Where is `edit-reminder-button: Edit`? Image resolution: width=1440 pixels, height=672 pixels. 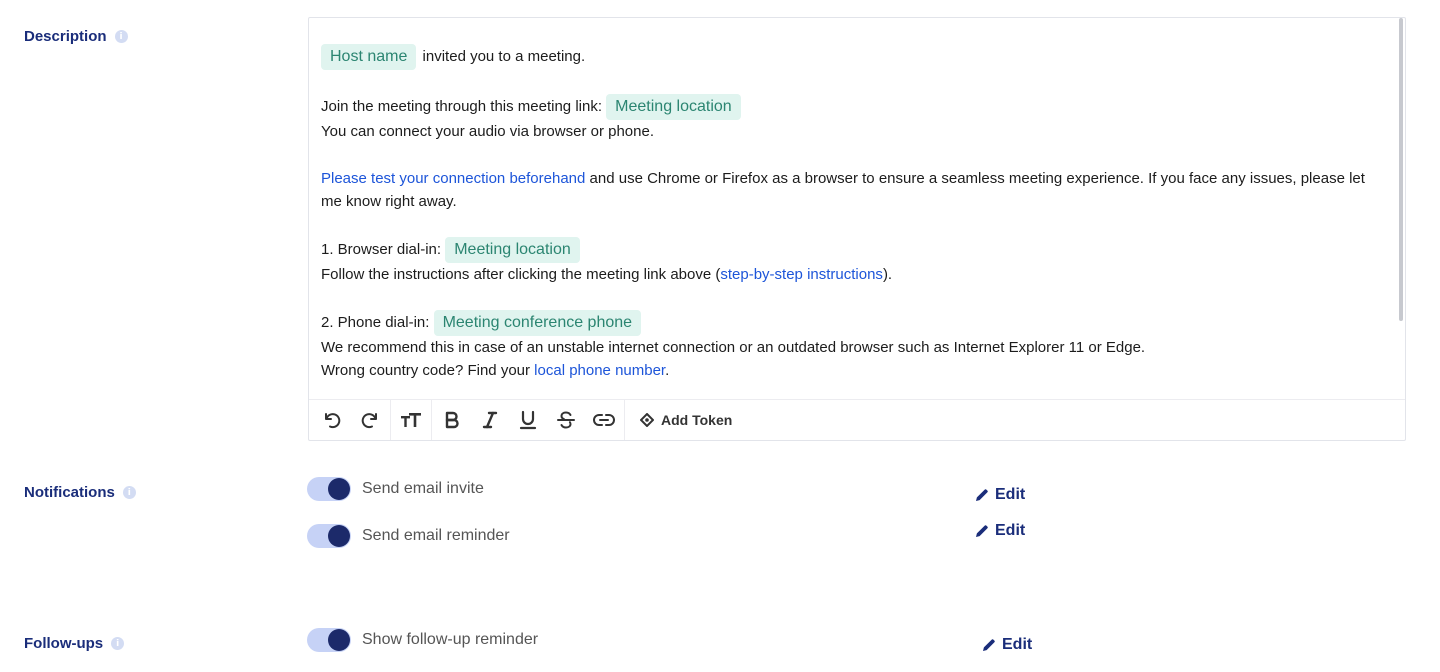
edit-reminder-button: Edit is located at coordinates (1000, 531).